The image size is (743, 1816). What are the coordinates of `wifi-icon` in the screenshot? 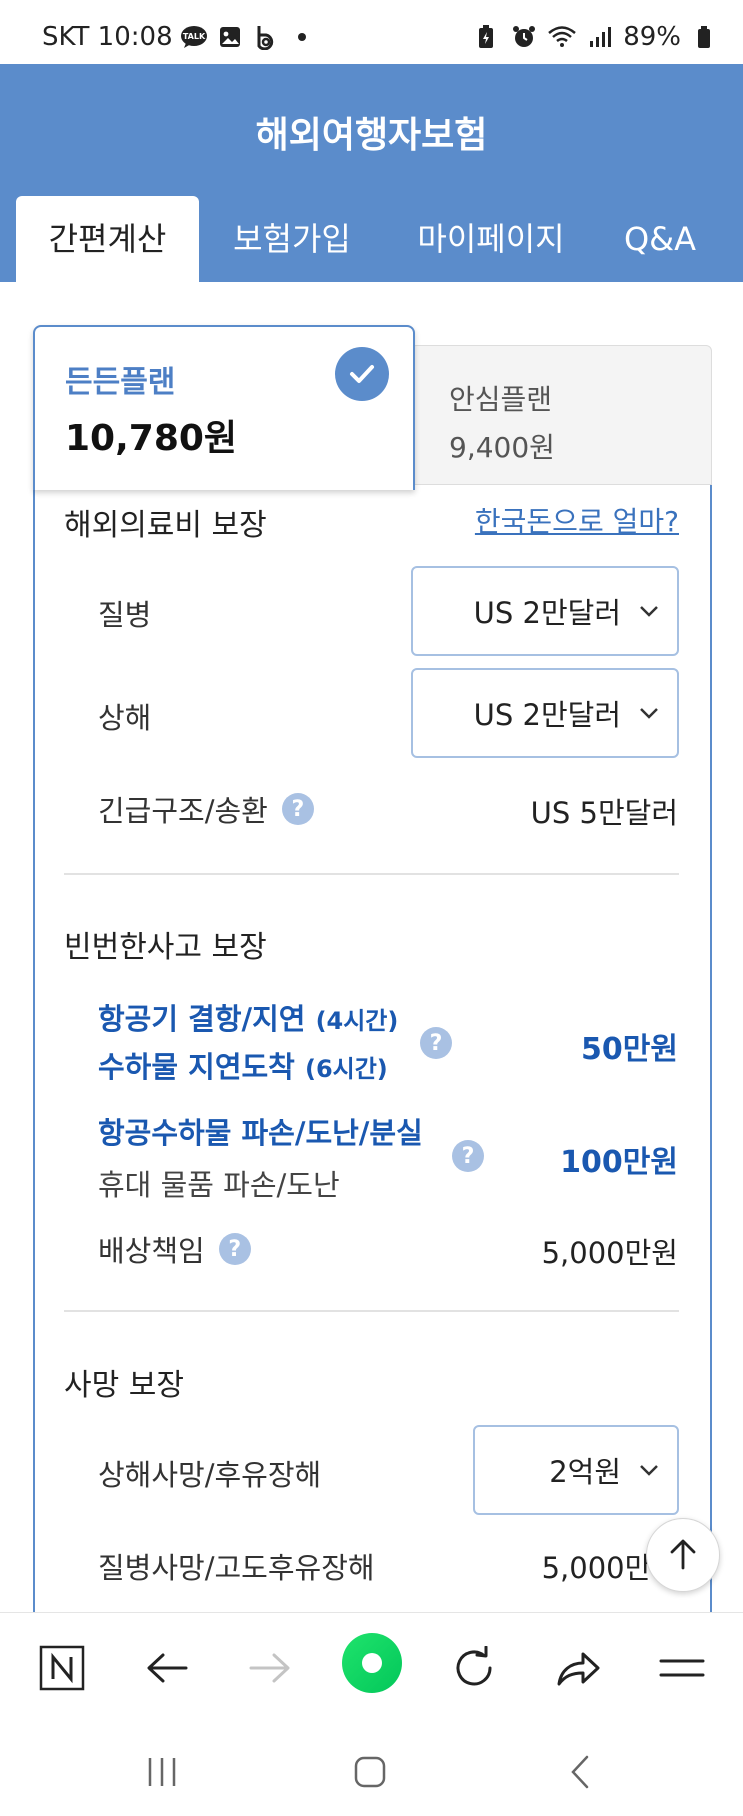 It's located at (562, 37).